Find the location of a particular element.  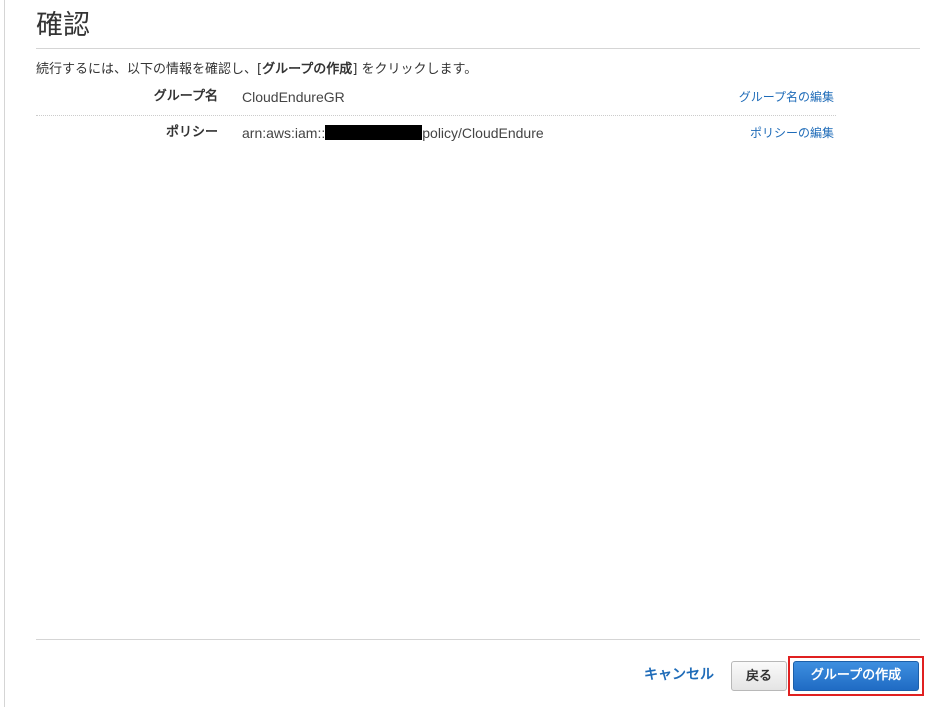

instruction-text: 続行するには、以下の情報を確認し、[グループの作成] をクリックします。 is located at coordinates (256, 70).